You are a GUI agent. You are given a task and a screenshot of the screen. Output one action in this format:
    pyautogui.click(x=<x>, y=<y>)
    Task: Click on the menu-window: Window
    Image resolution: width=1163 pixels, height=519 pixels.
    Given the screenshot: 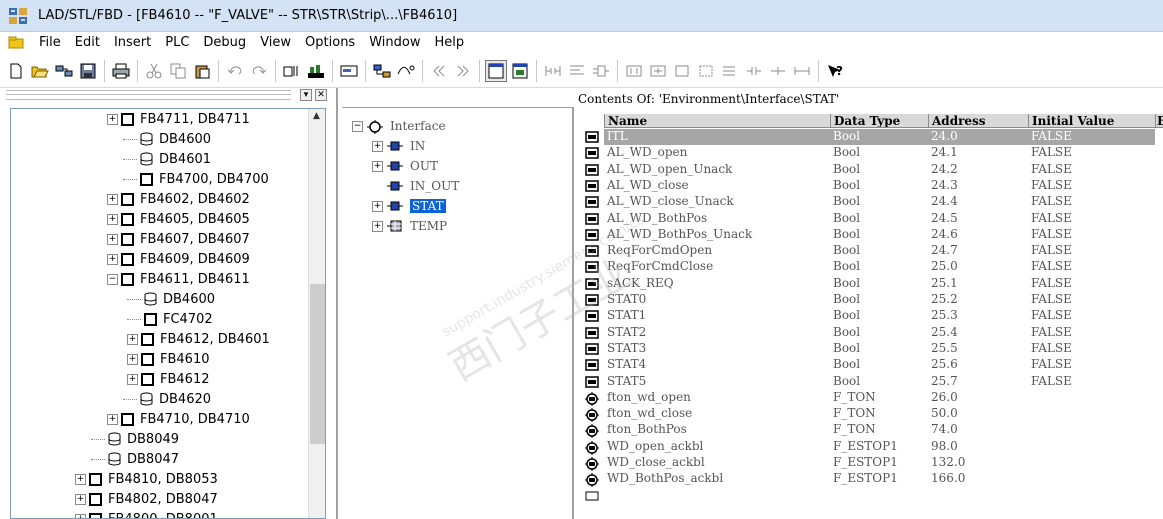 What is the action you would take?
    pyautogui.click(x=394, y=43)
    